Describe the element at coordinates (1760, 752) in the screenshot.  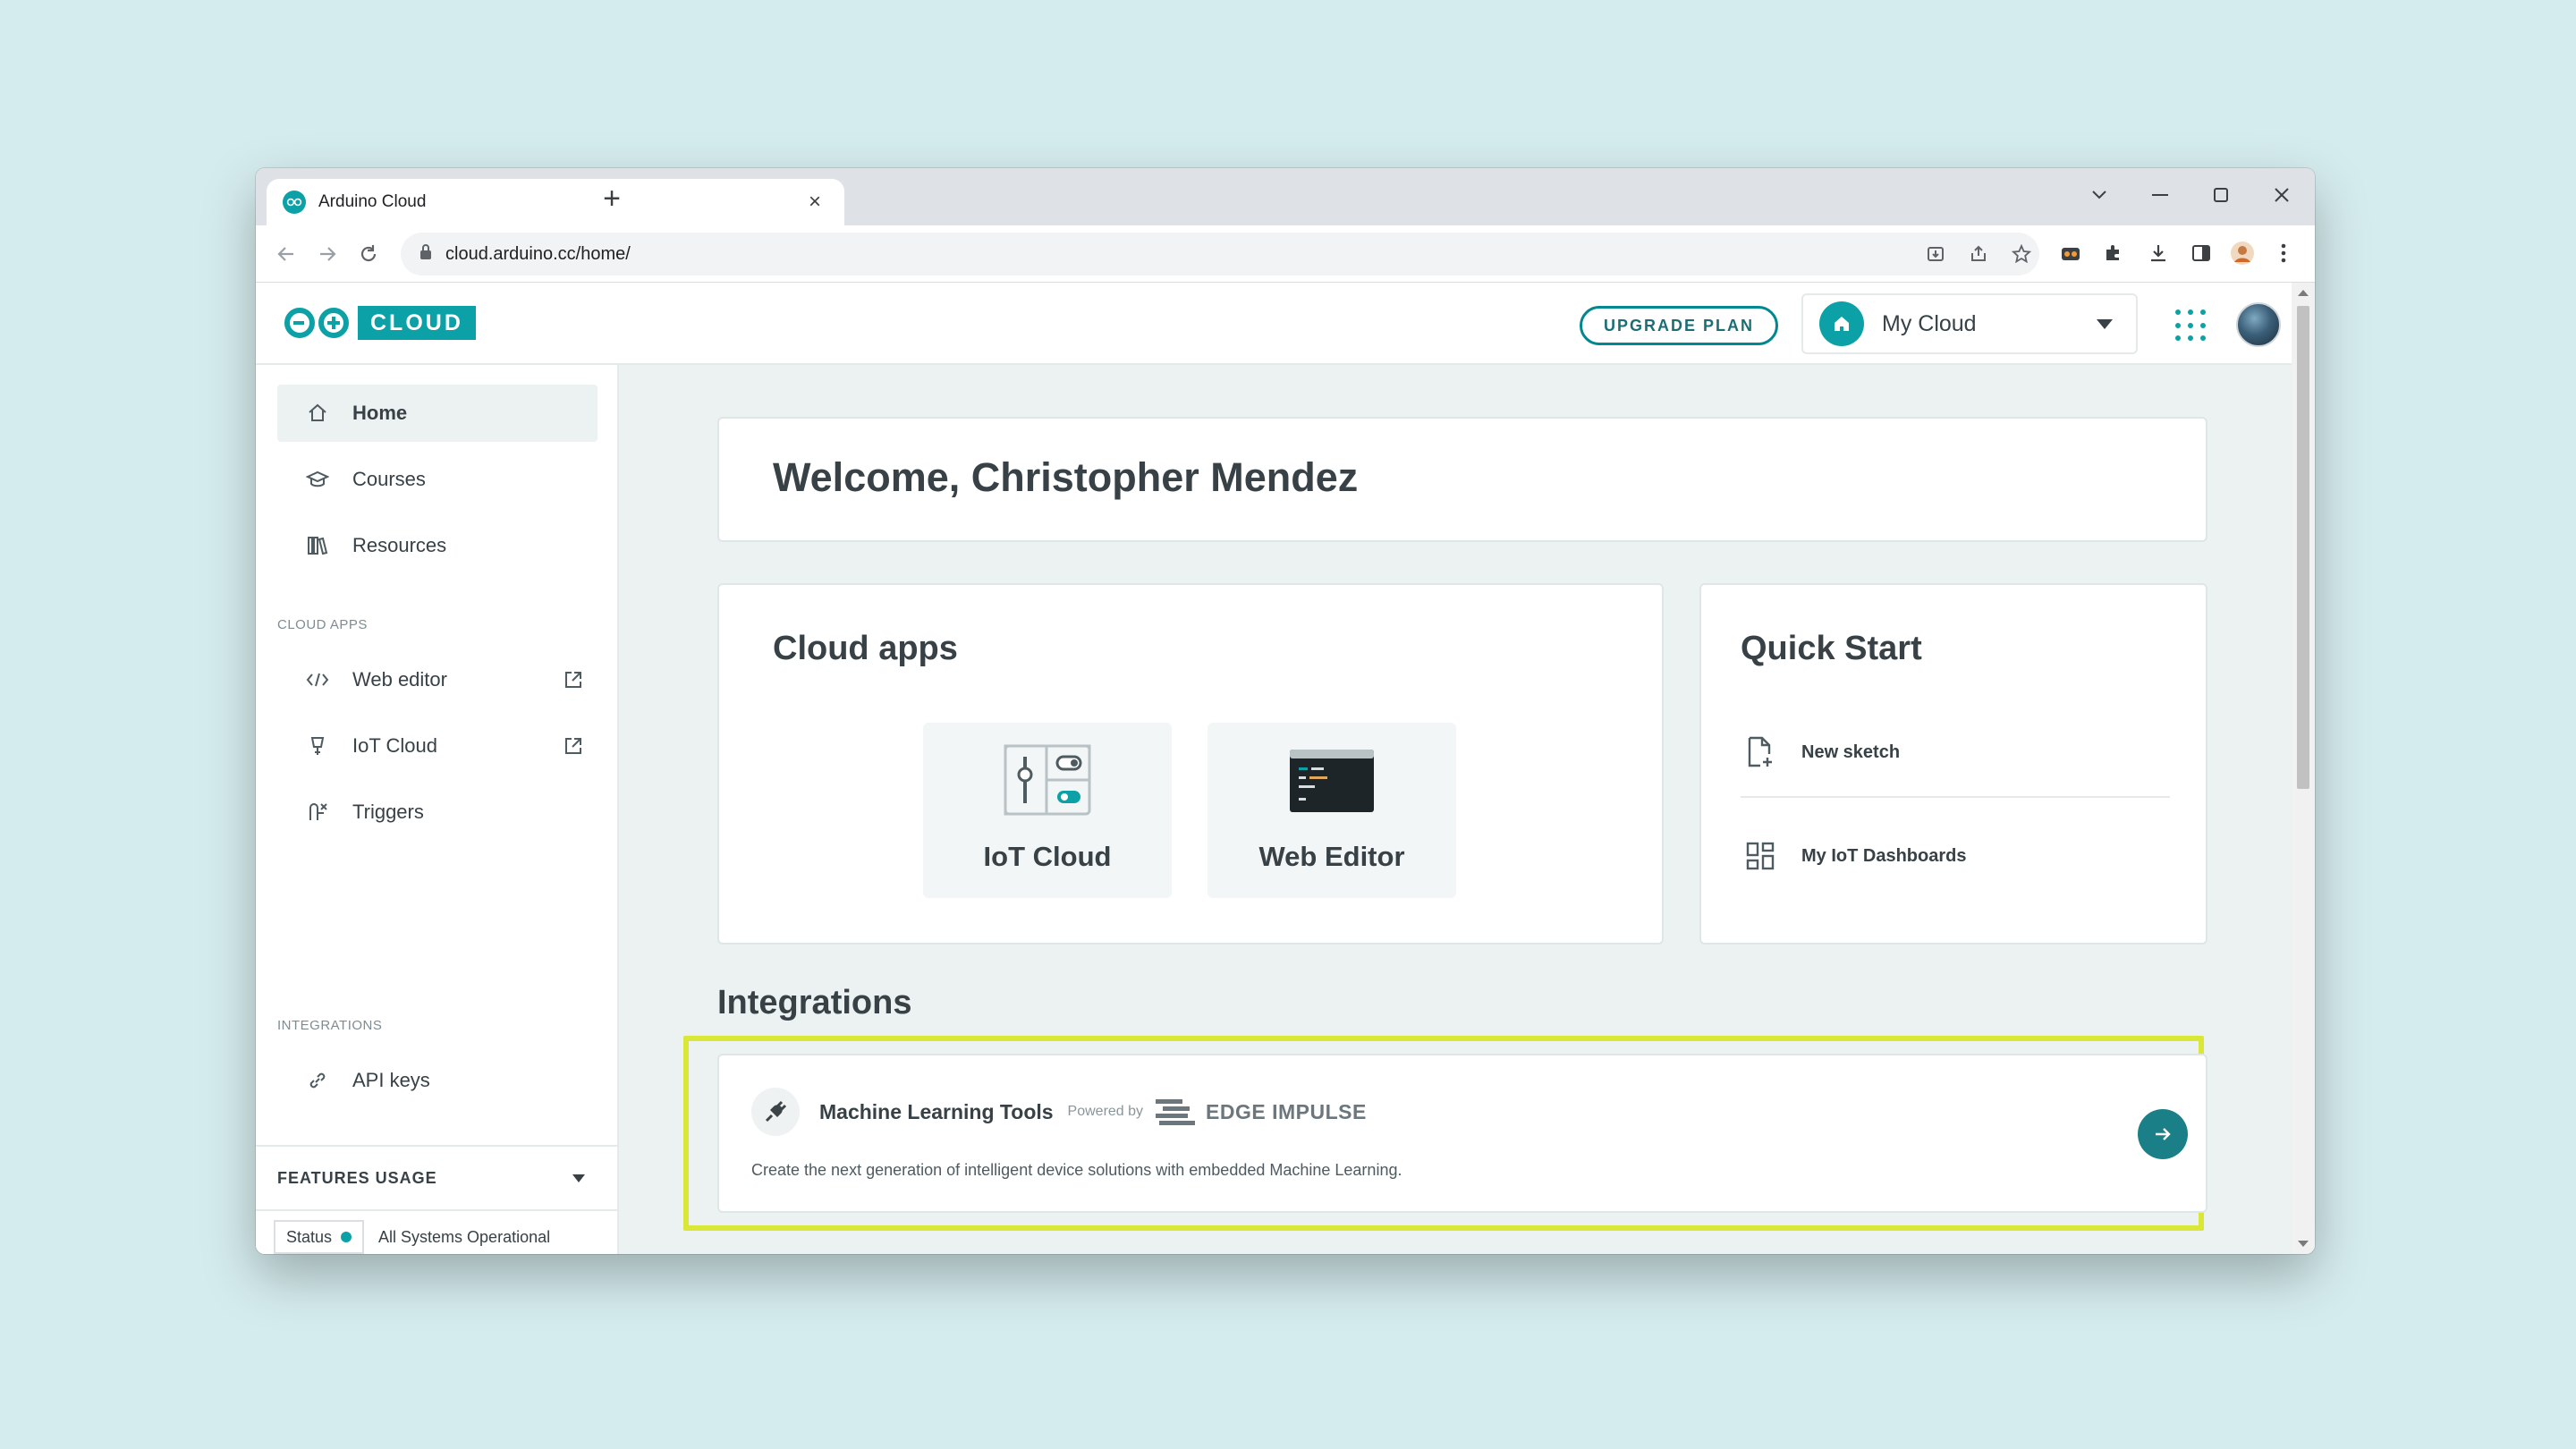
I see `new-file-icon` at that location.